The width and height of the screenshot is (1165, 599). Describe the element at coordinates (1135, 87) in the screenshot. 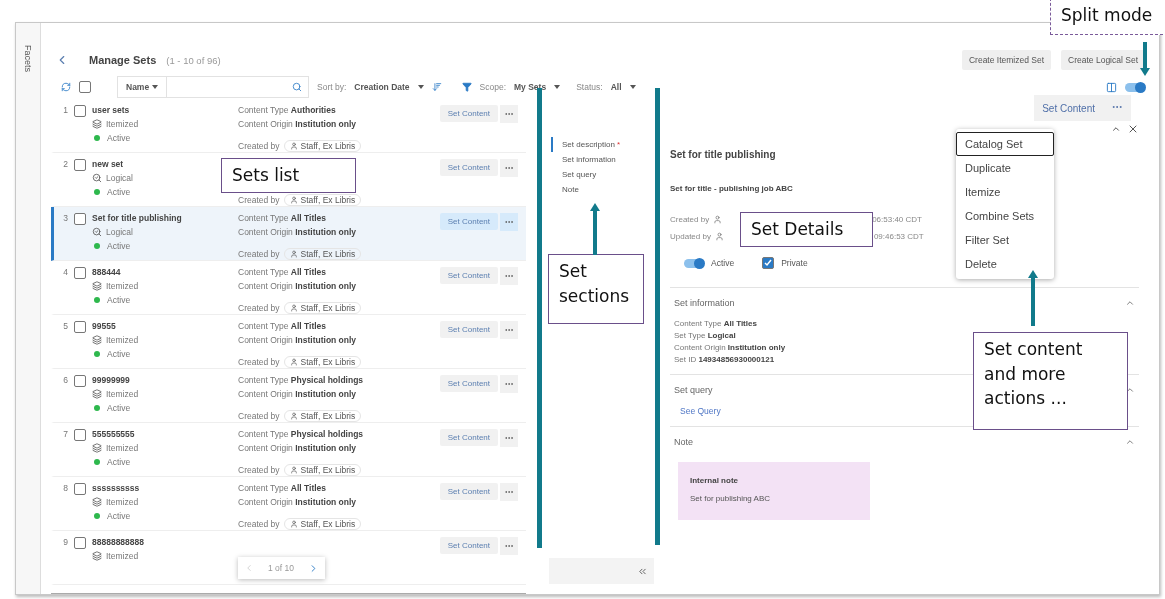

I see `split-mode-toggle` at that location.